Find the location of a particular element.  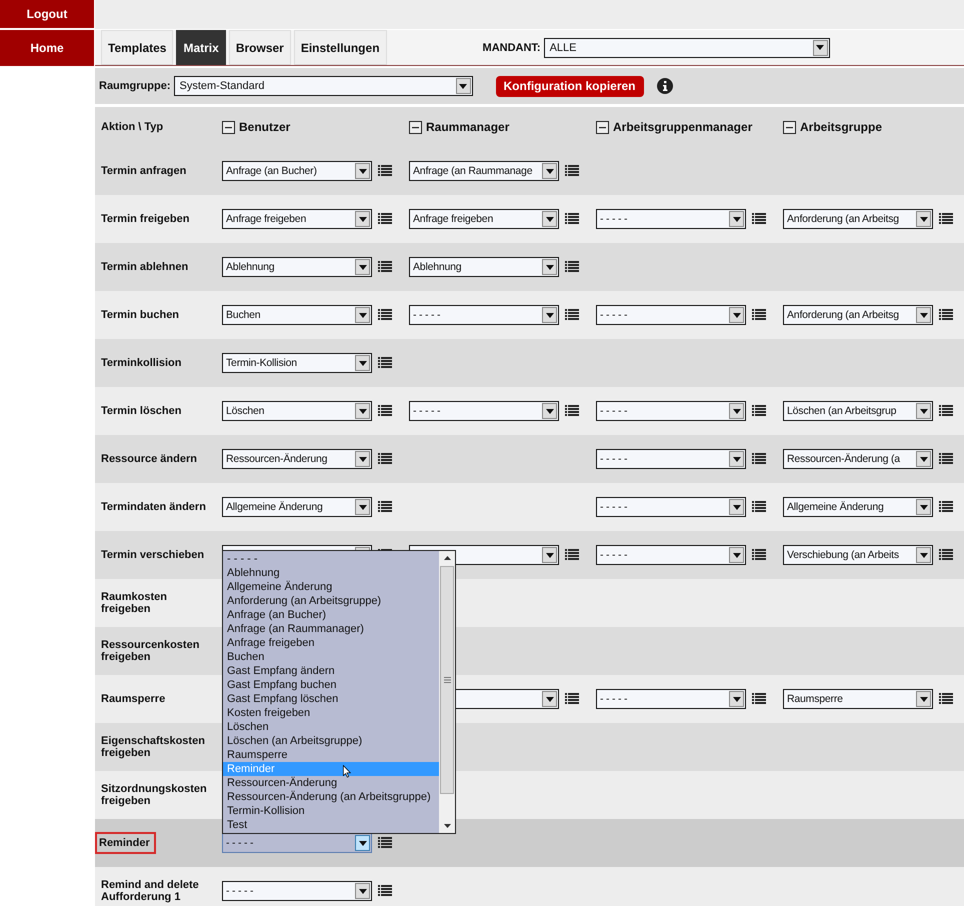

tab: Browser is located at coordinates (259, 47).